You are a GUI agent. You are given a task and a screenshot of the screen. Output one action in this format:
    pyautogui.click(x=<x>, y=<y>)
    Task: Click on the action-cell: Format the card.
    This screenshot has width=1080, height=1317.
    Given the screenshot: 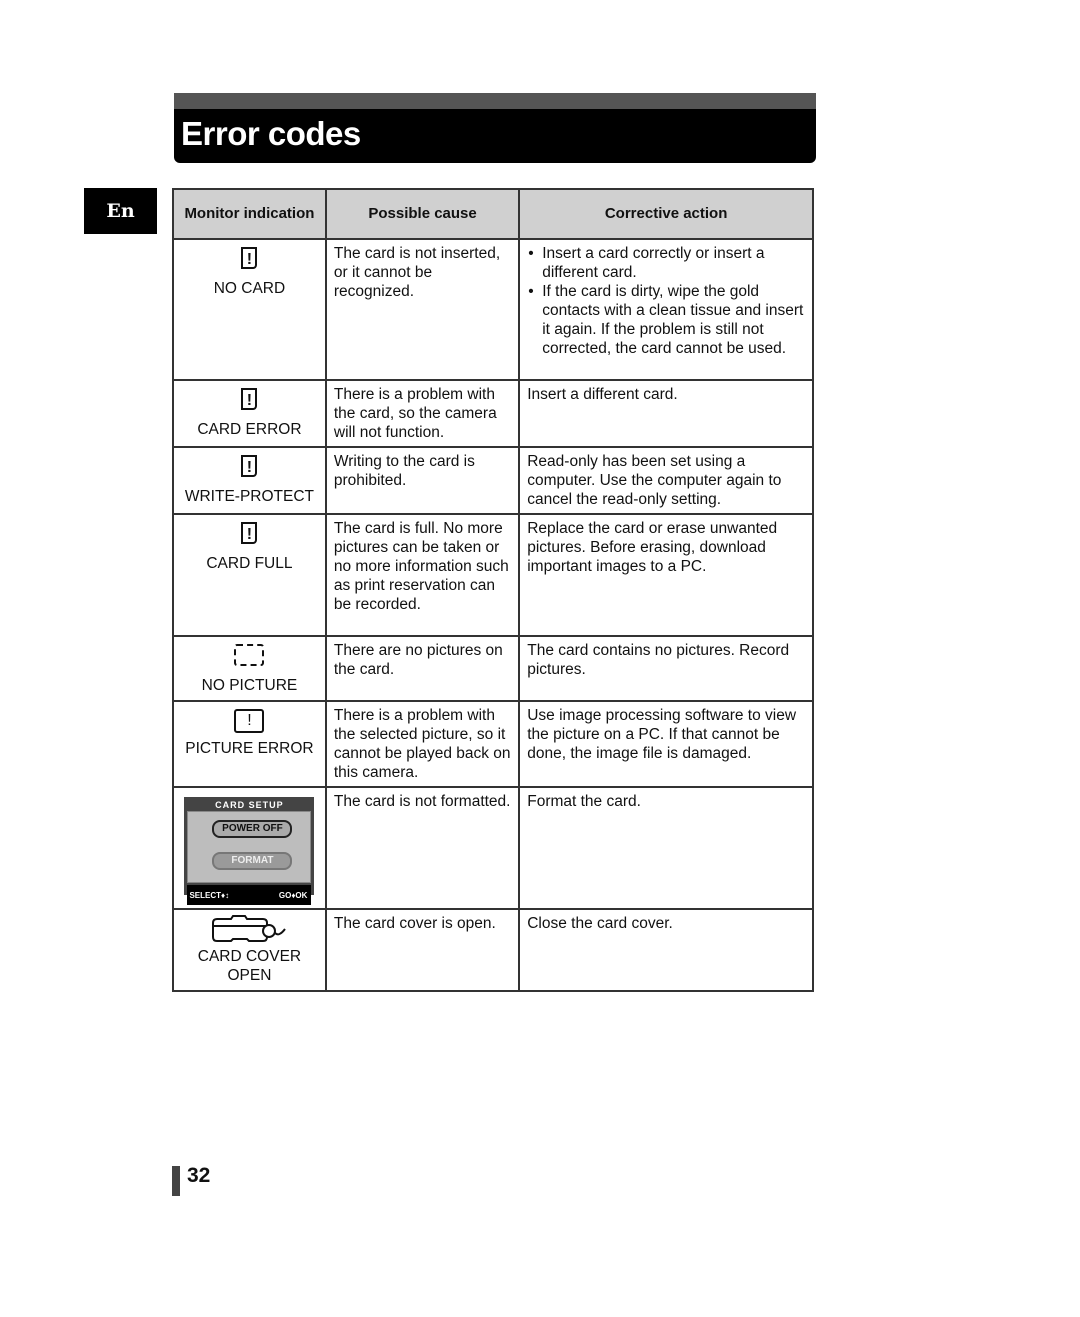 What is the action you would take?
    pyautogui.click(x=666, y=848)
    